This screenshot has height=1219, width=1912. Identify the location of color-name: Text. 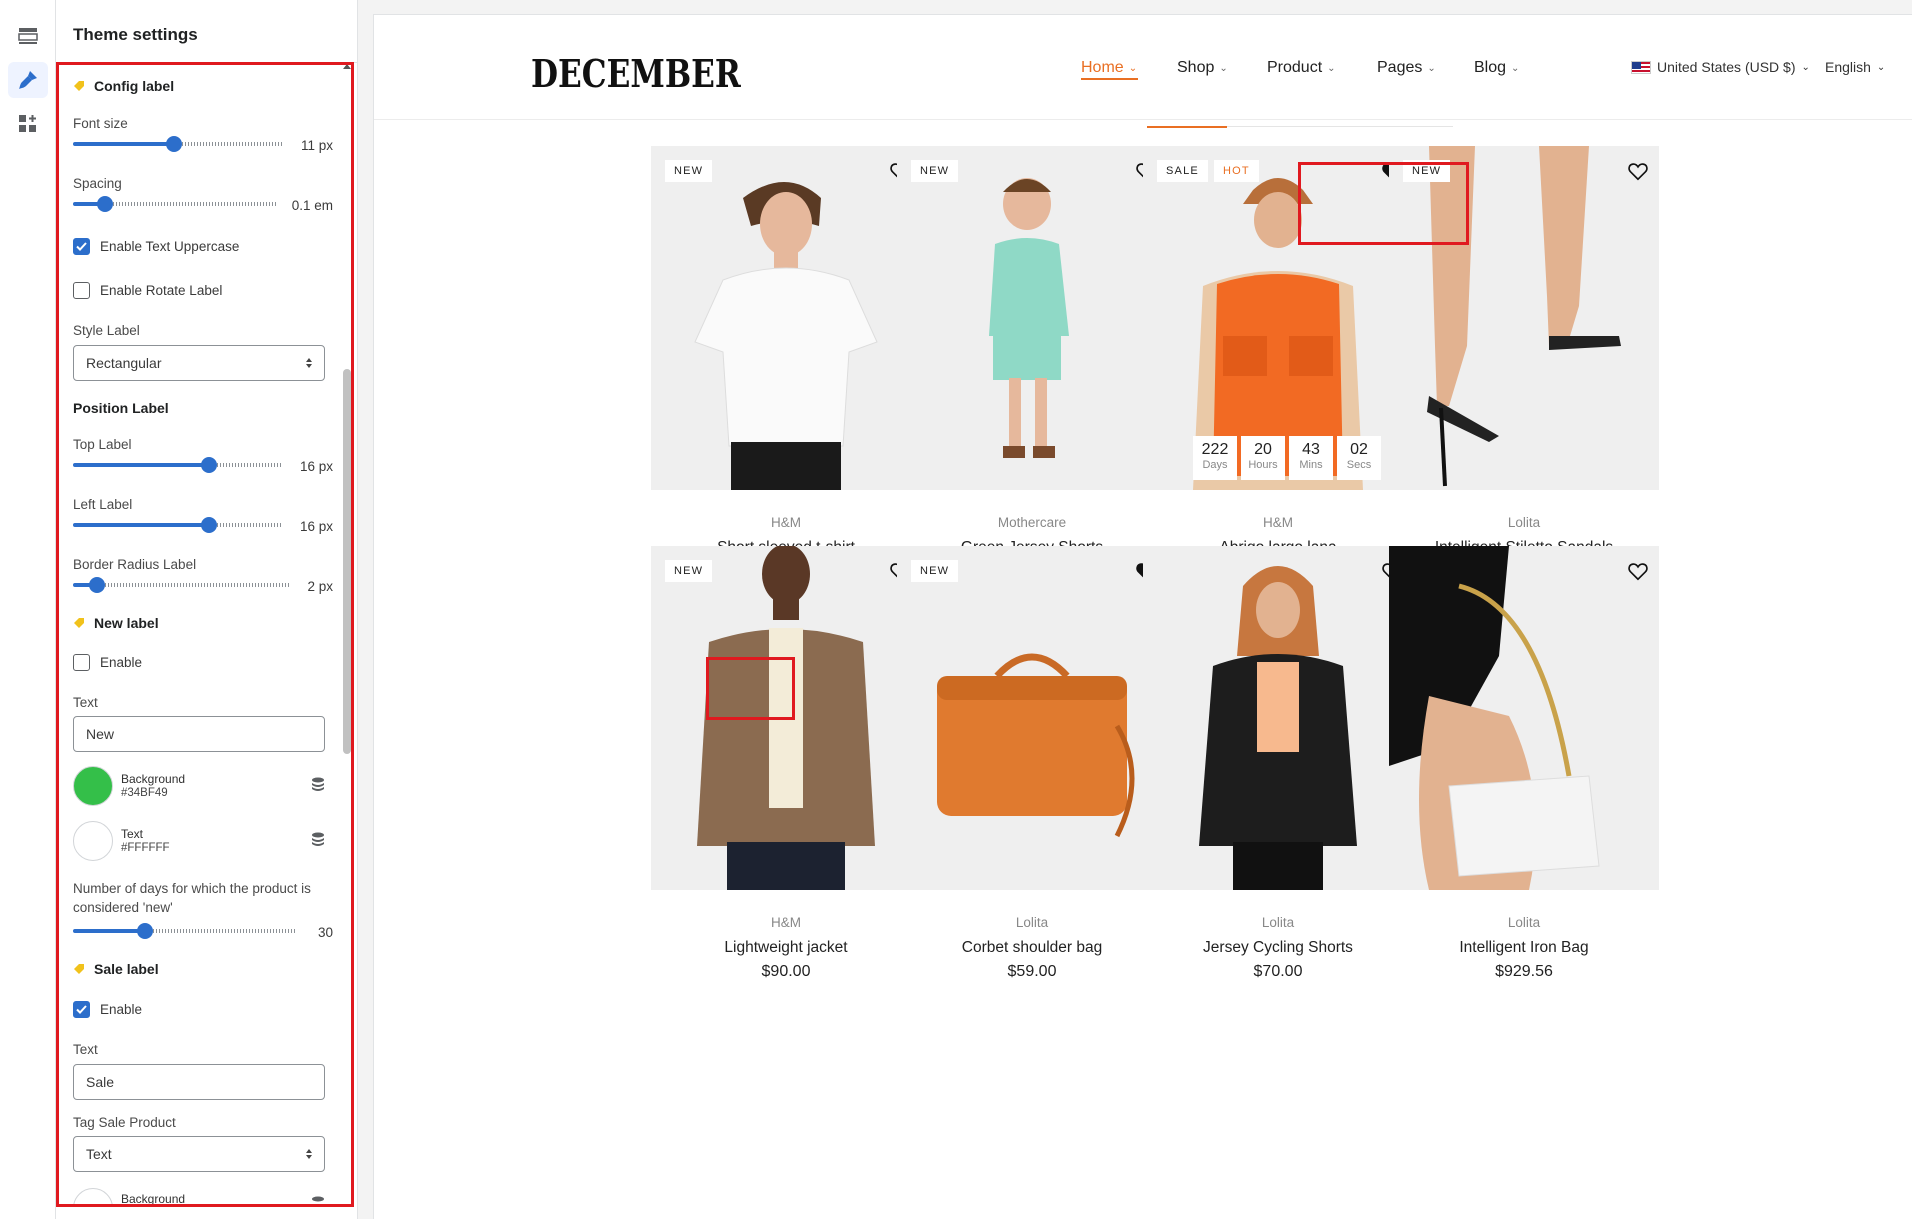
(132, 834).